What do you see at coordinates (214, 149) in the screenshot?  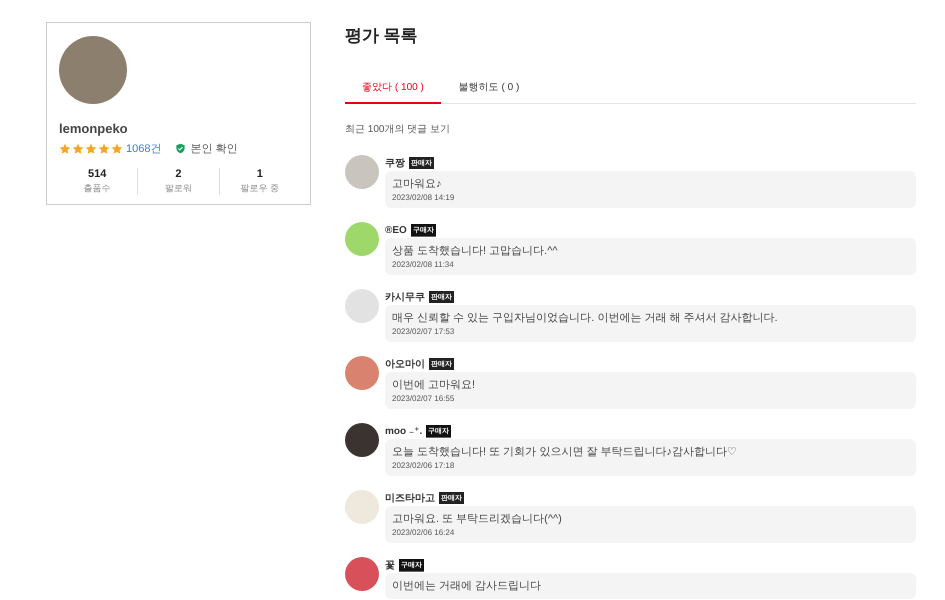 I see `verified-label: 본인 확인` at bounding box center [214, 149].